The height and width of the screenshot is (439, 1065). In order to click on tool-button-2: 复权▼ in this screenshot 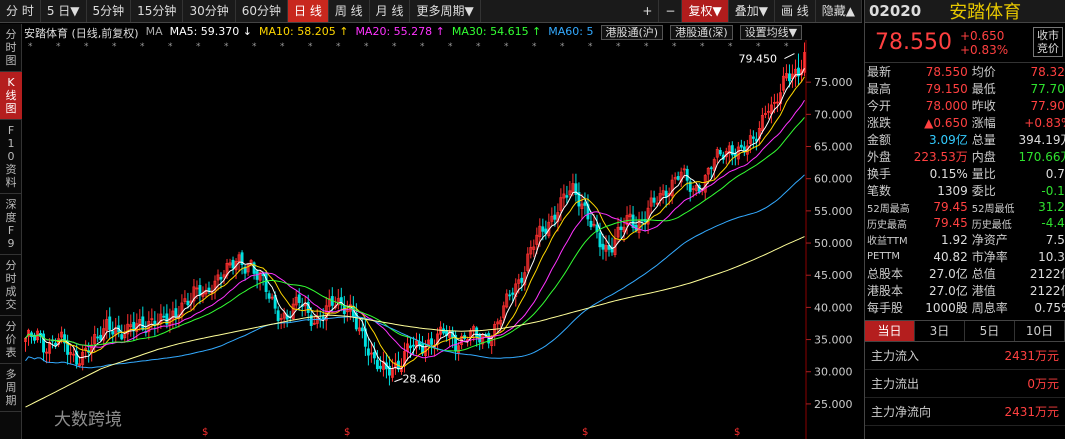, I will do `click(705, 11)`.